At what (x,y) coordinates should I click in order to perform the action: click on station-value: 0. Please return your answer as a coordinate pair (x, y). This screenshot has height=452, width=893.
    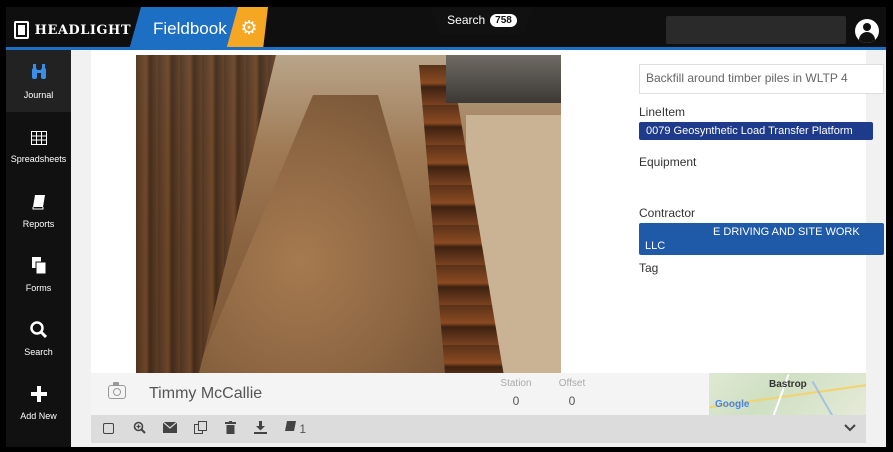
    Looking at the image, I should click on (516, 401).